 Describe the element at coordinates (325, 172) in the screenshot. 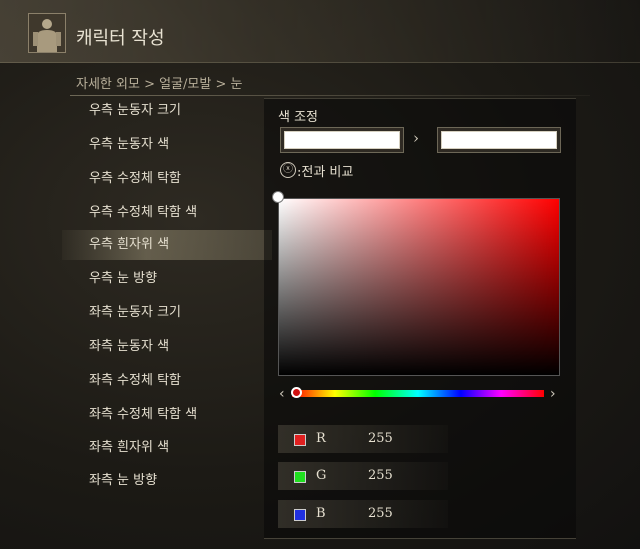

I see `compare-label: :전과 비교` at that location.